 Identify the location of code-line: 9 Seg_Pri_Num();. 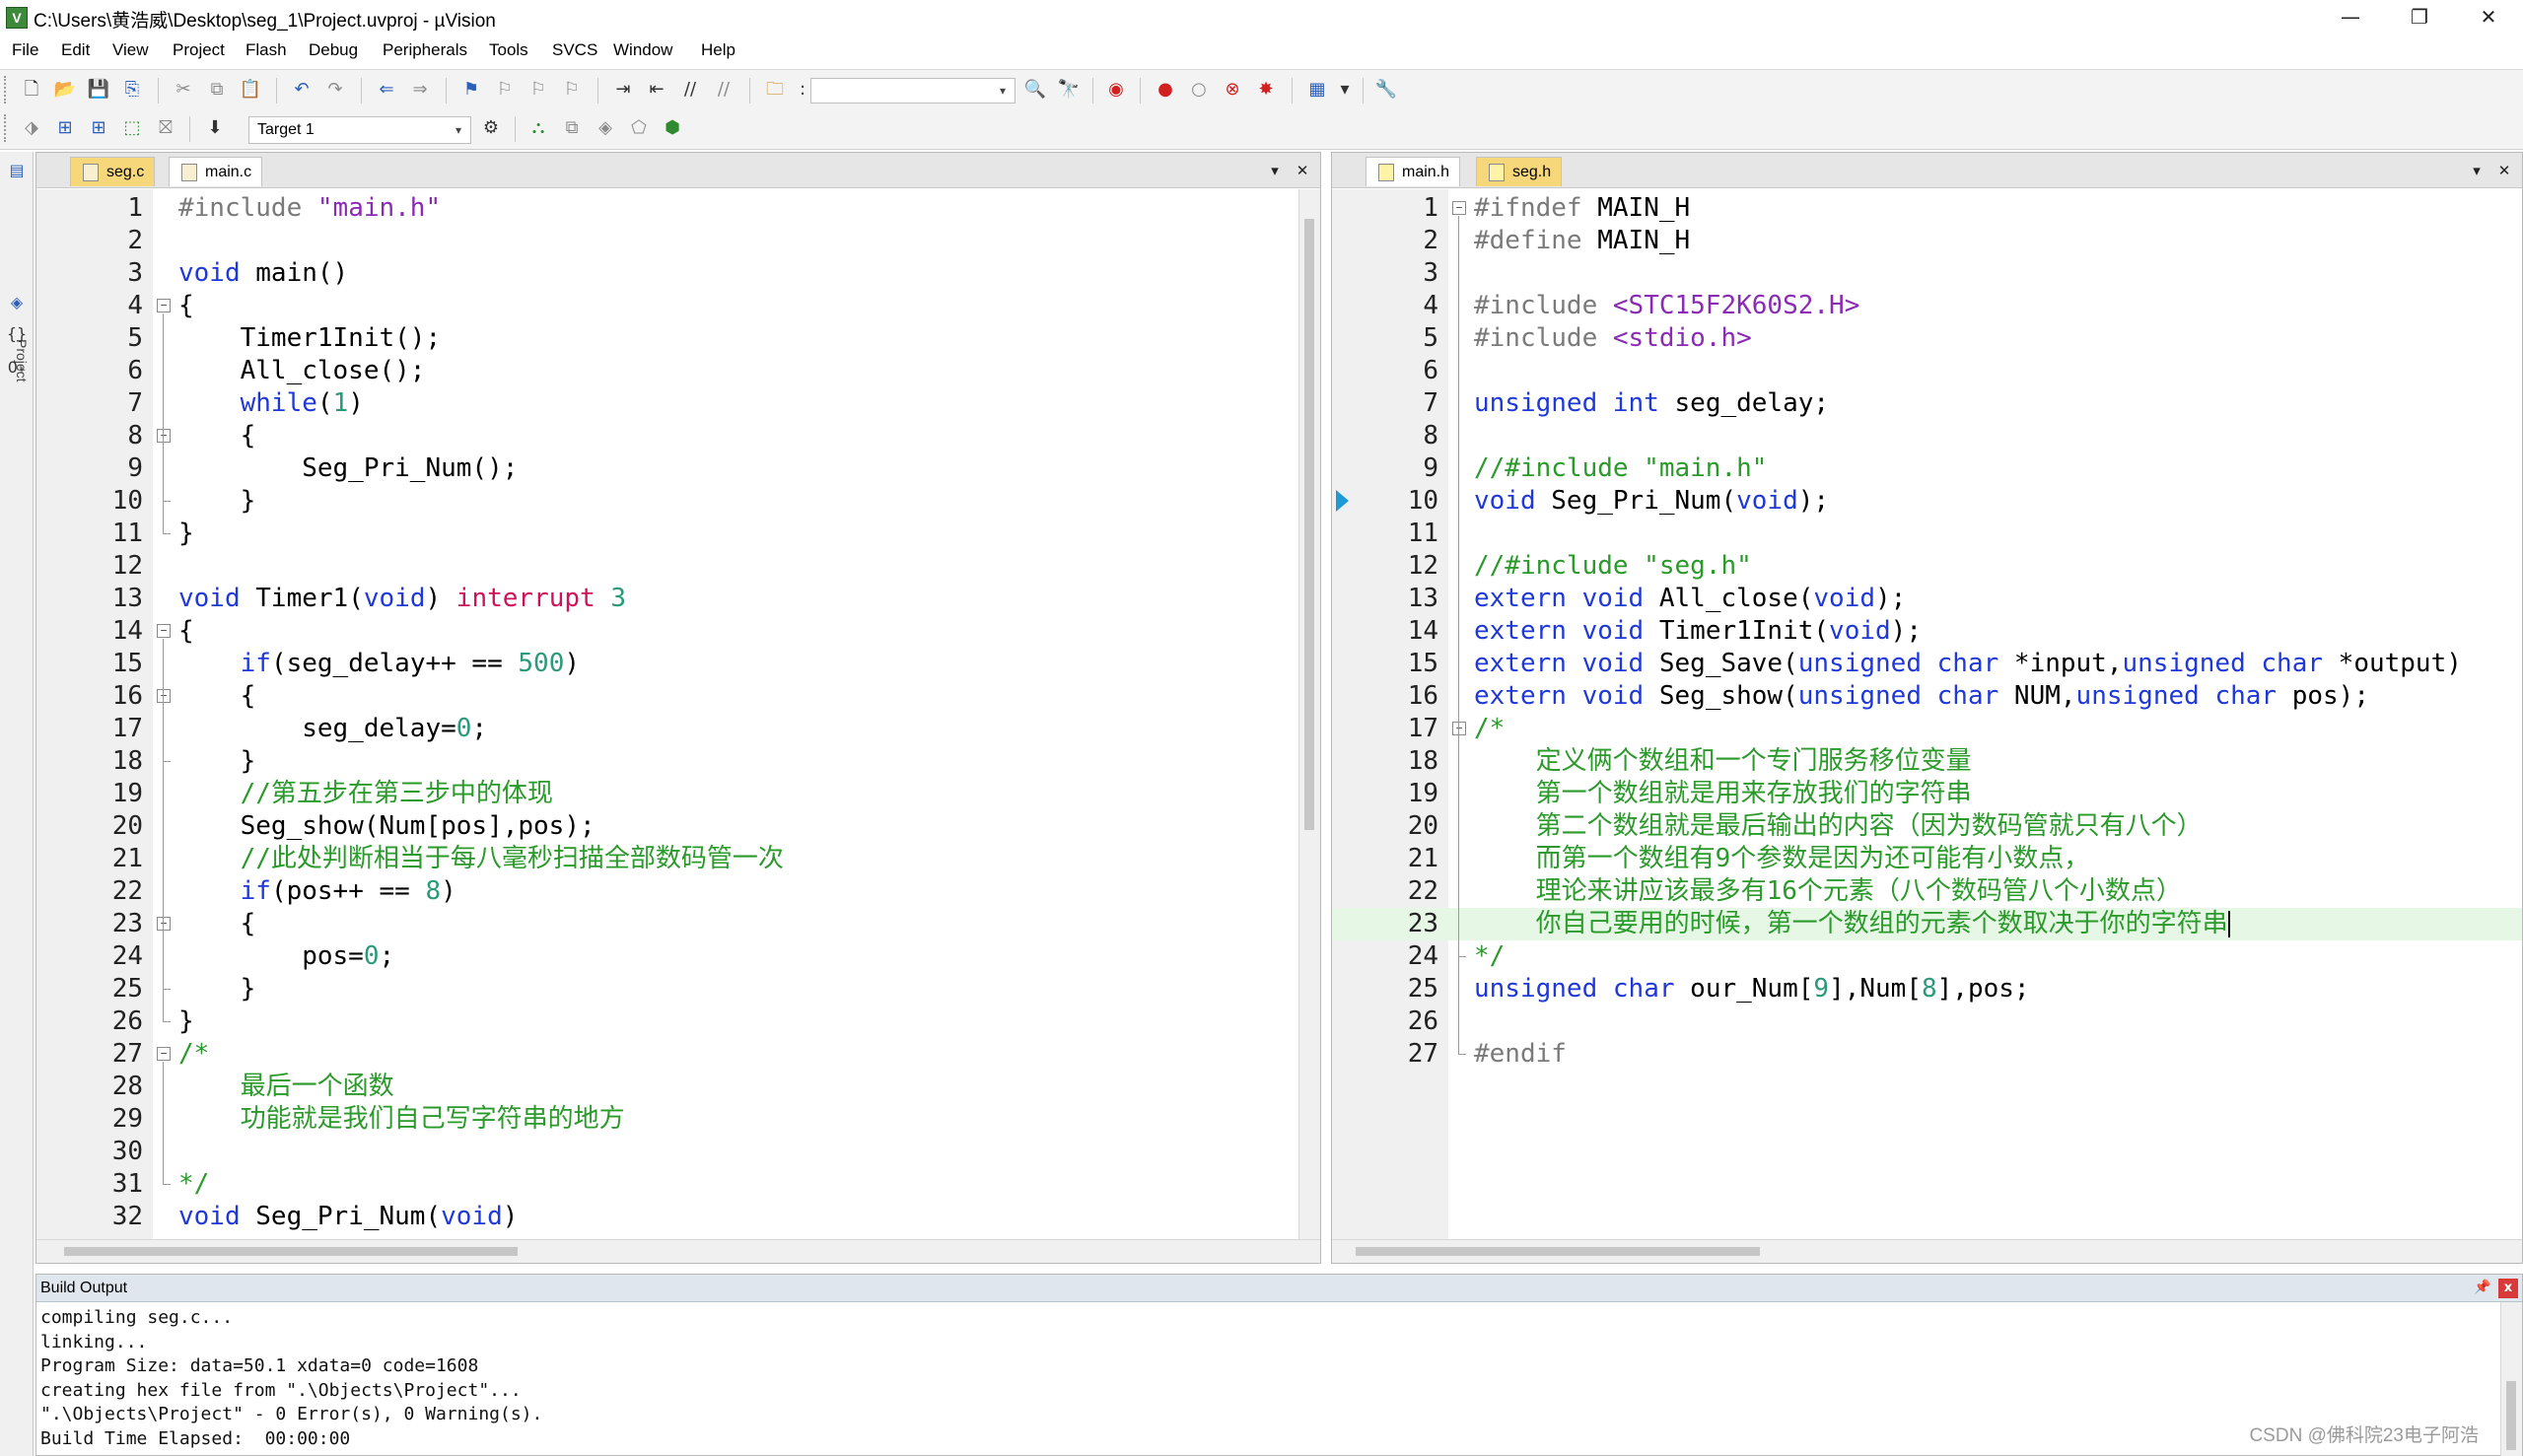
(678, 468).